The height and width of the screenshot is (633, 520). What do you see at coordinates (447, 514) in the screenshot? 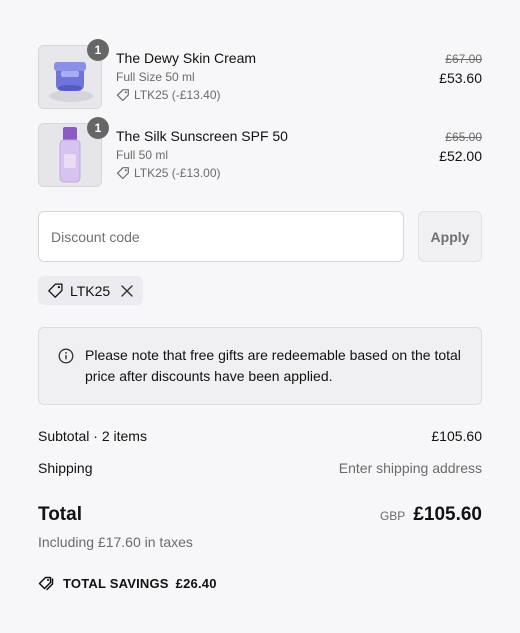
I see `total-amount: £105.60` at bounding box center [447, 514].